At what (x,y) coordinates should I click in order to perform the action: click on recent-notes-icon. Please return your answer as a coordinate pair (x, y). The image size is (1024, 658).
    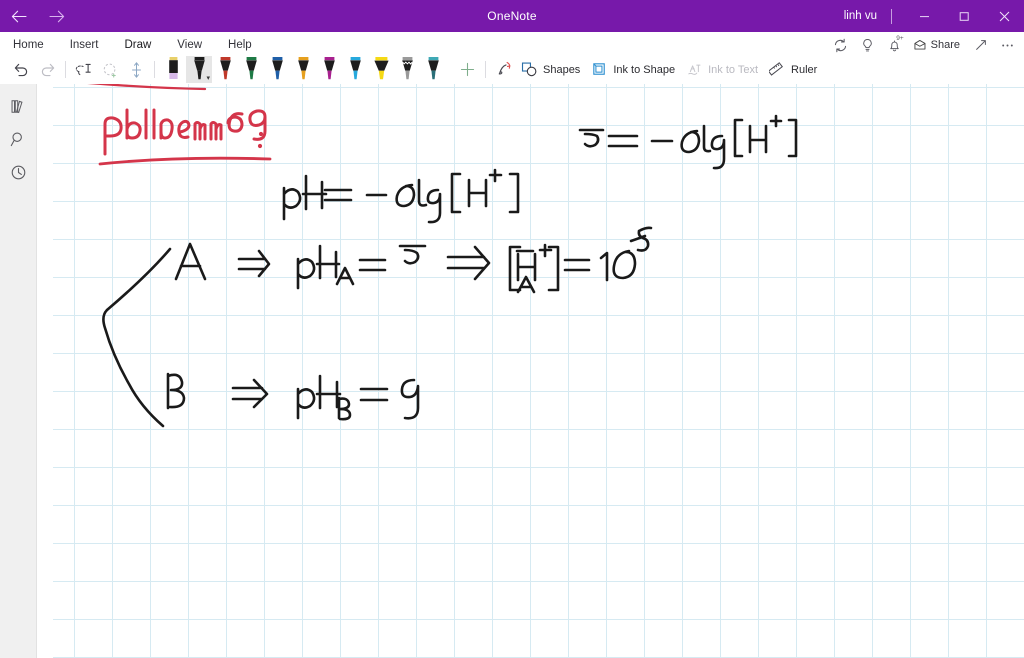
    Looking at the image, I should click on (18, 172).